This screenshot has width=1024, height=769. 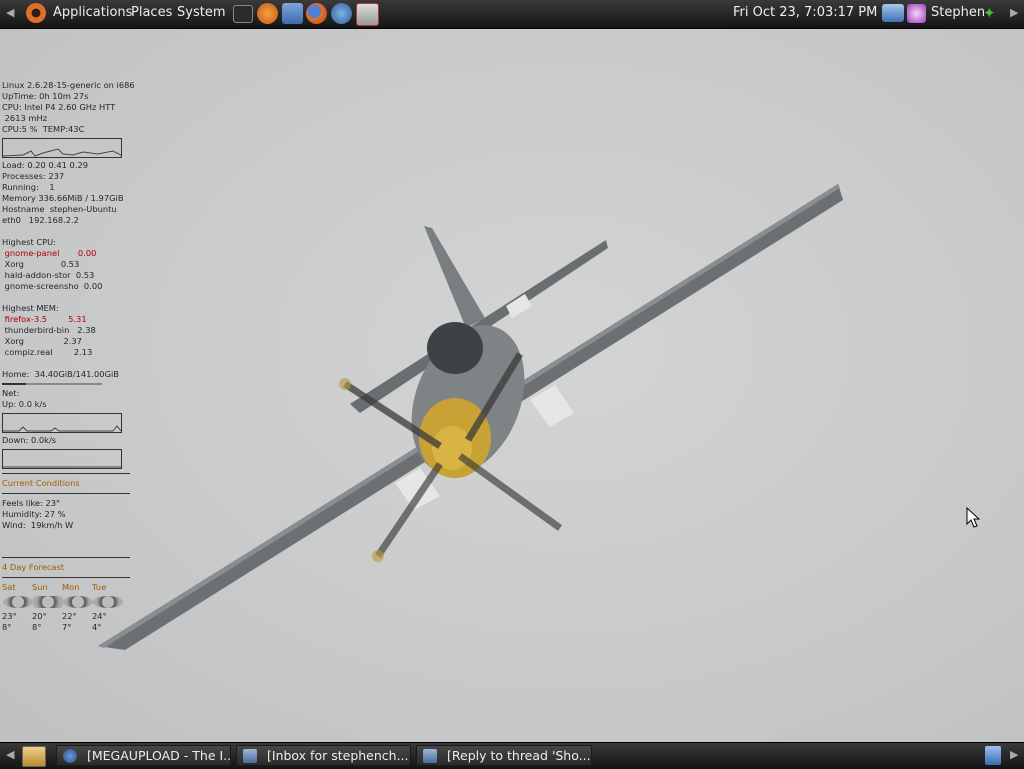 I want to click on cpu-graph, so click(x=62, y=148).